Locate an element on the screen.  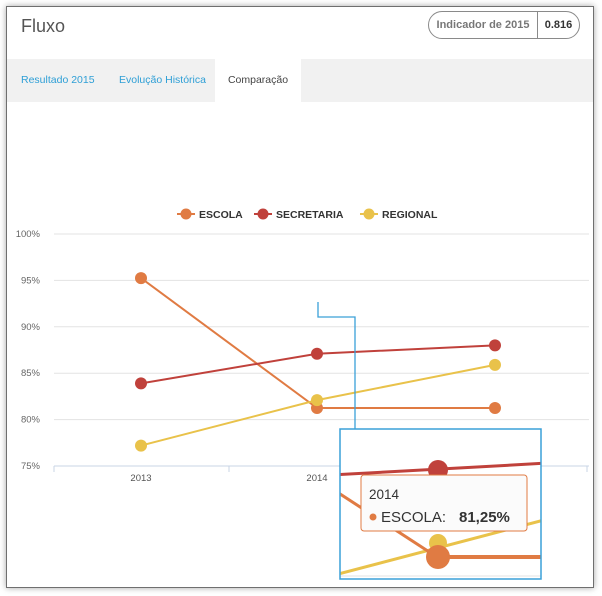
legend-label: ESCOLA is located at coordinates (221, 215).